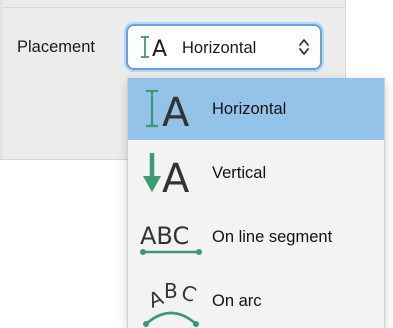 This screenshot has height=328, width=393. Describe the element at coordinates (164, 236) in the screenshot. I see `glyph-abc: ABC` at that location.